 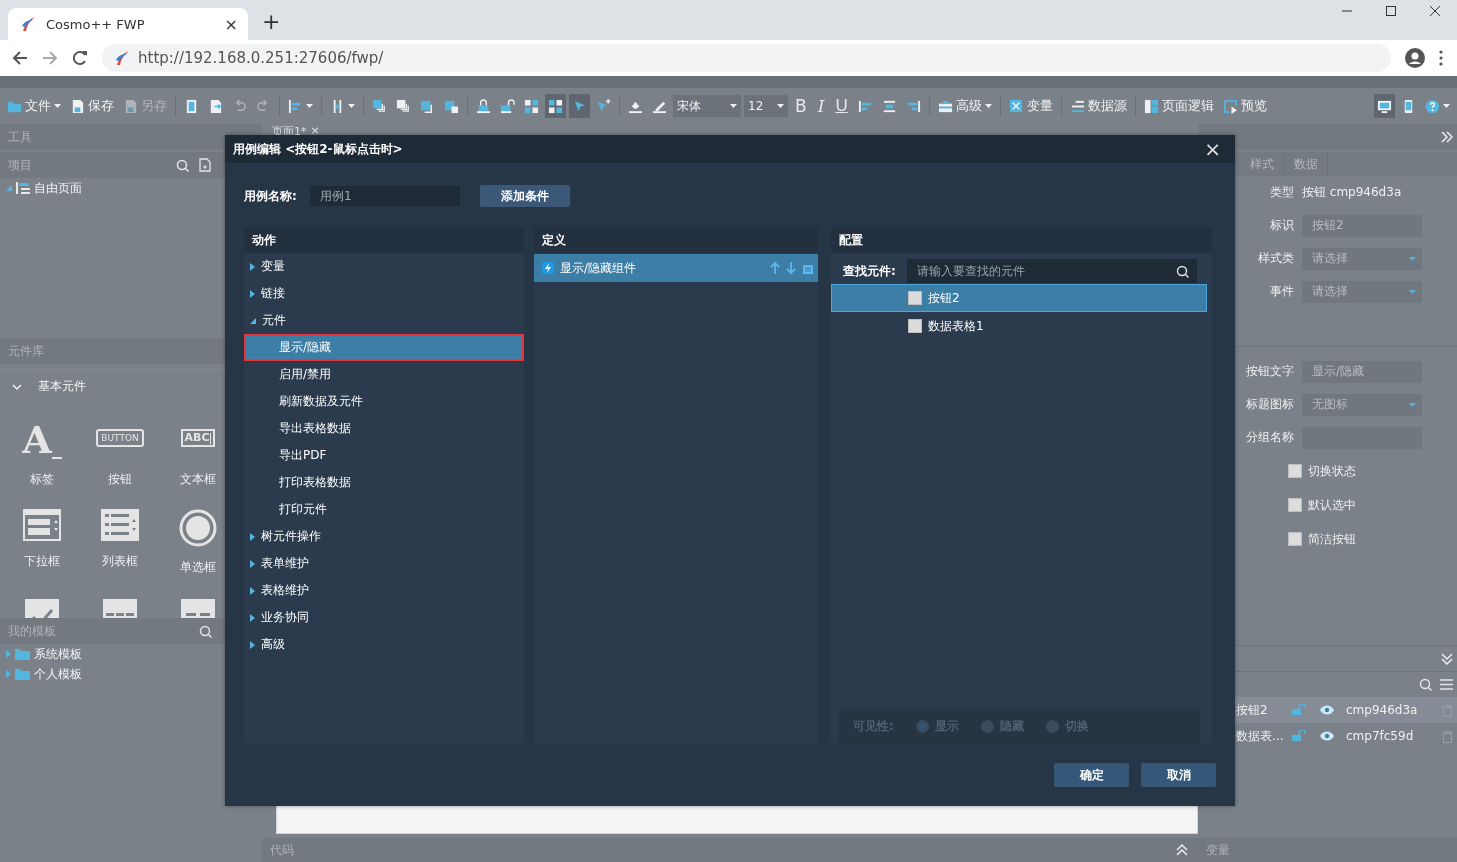 What do you see at coordinates (730, 850) in the screenshot?
I see `code-bar: 代码` at bounding box center [730, 850].